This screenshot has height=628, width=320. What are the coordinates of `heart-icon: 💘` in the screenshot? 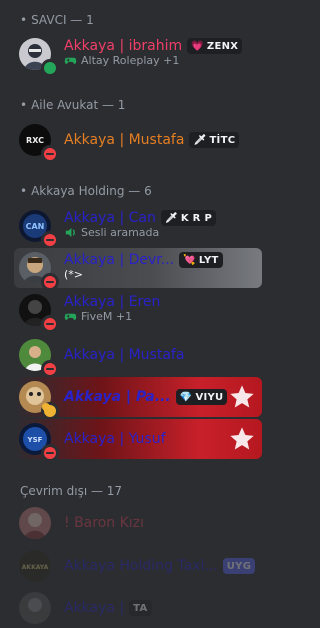 It's located at (189, 260).